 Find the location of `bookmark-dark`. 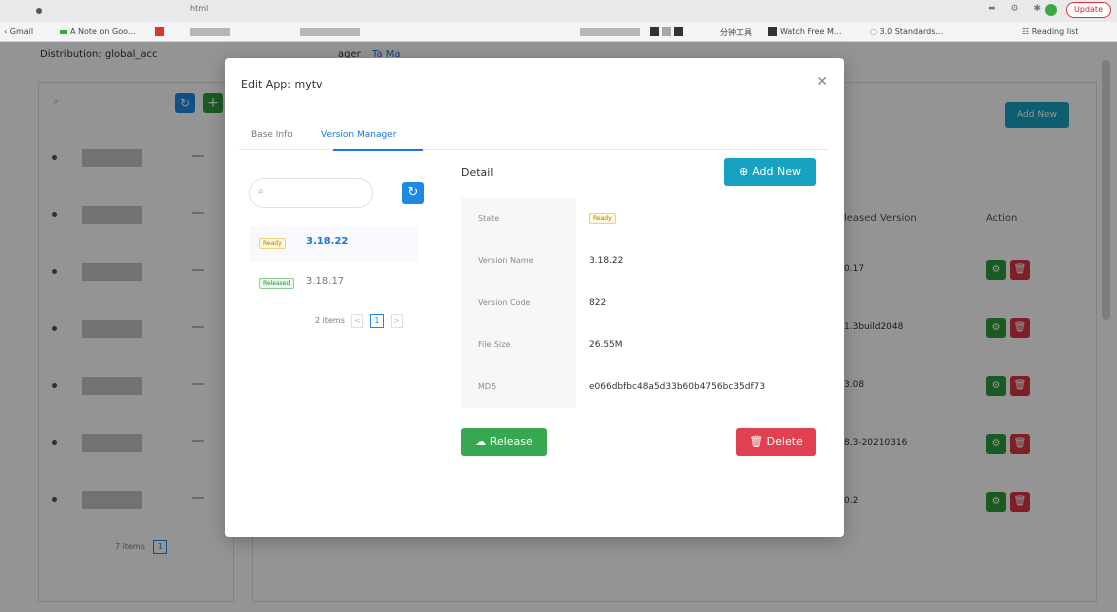

bookmark-dark is located at coordinates (668, 31).